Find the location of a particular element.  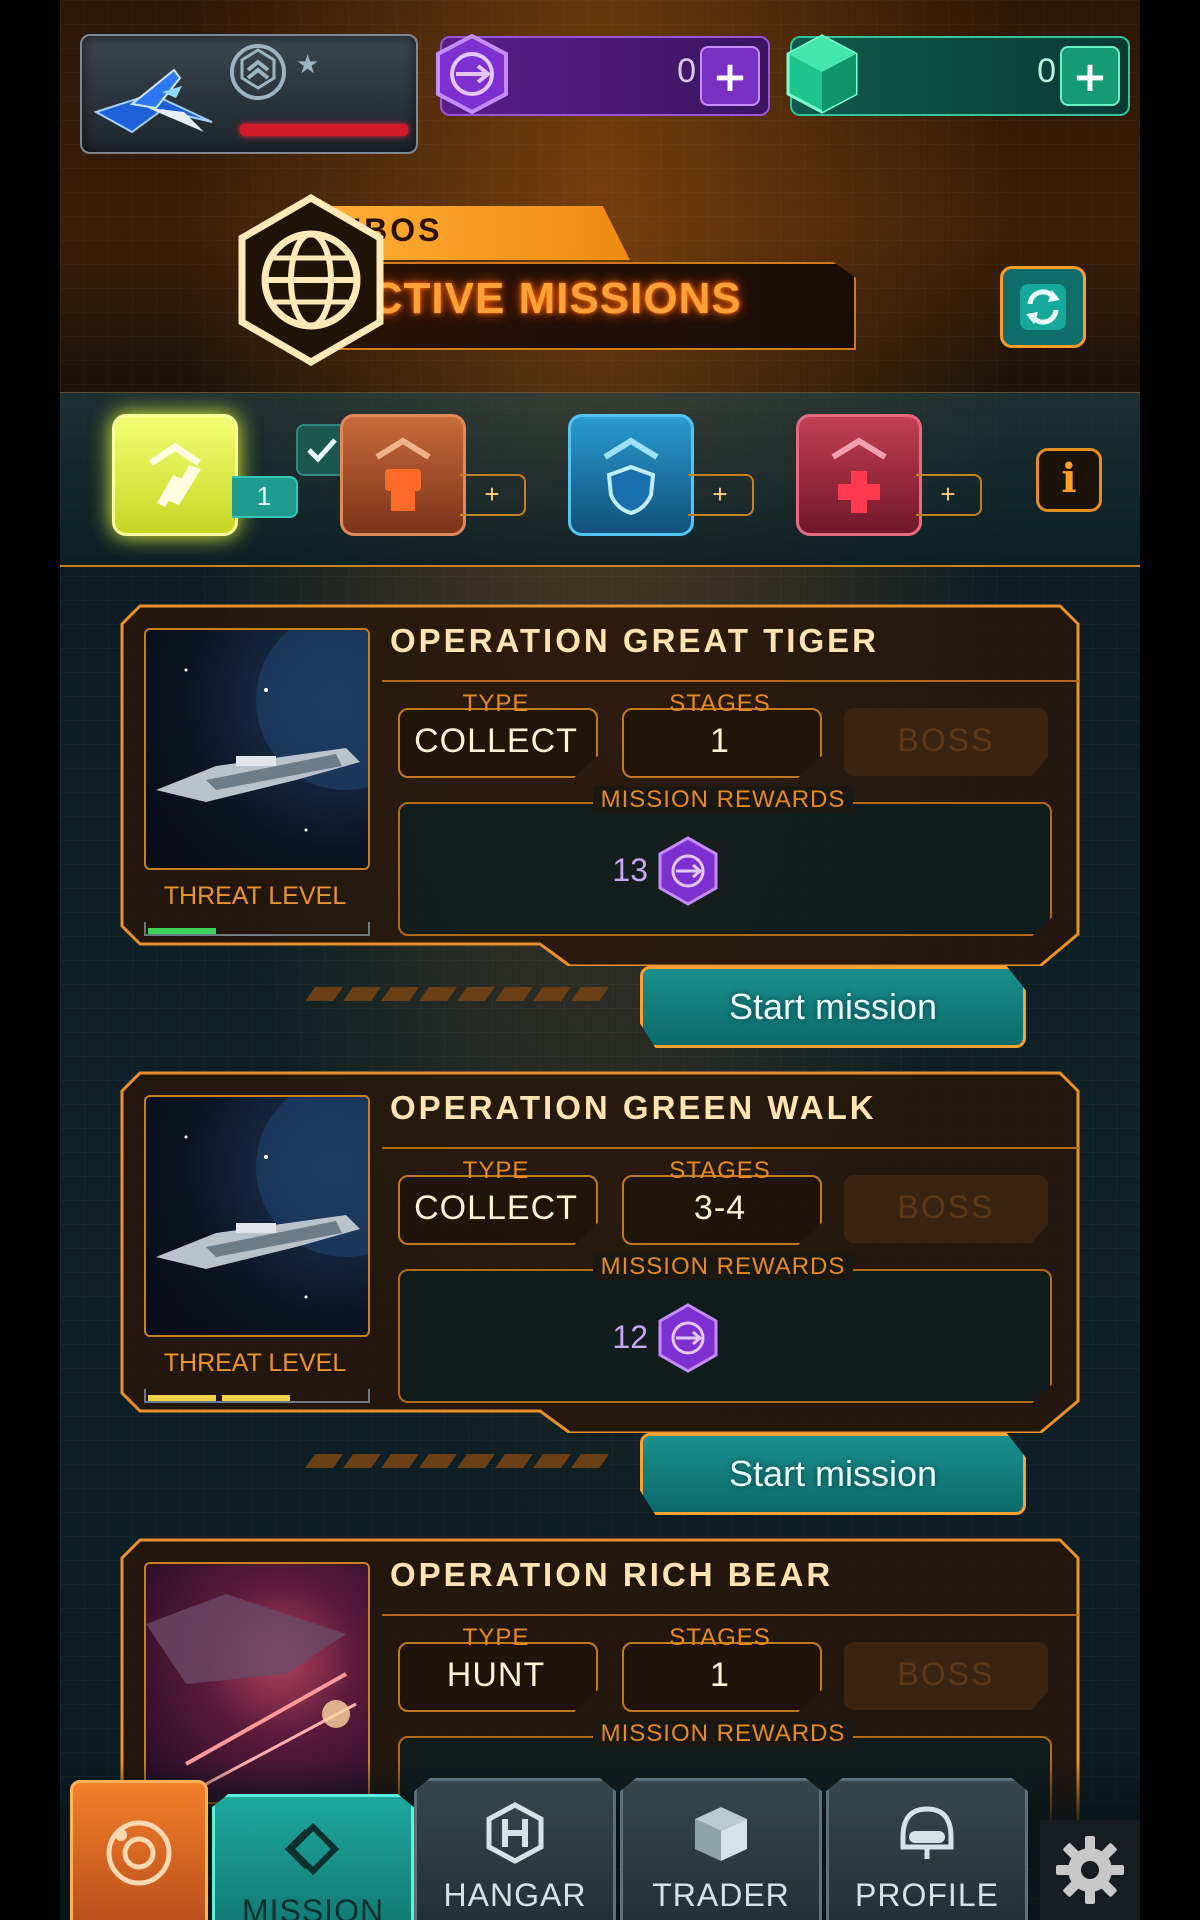

type-value: HUNT is located at coordinates (496, 1675).